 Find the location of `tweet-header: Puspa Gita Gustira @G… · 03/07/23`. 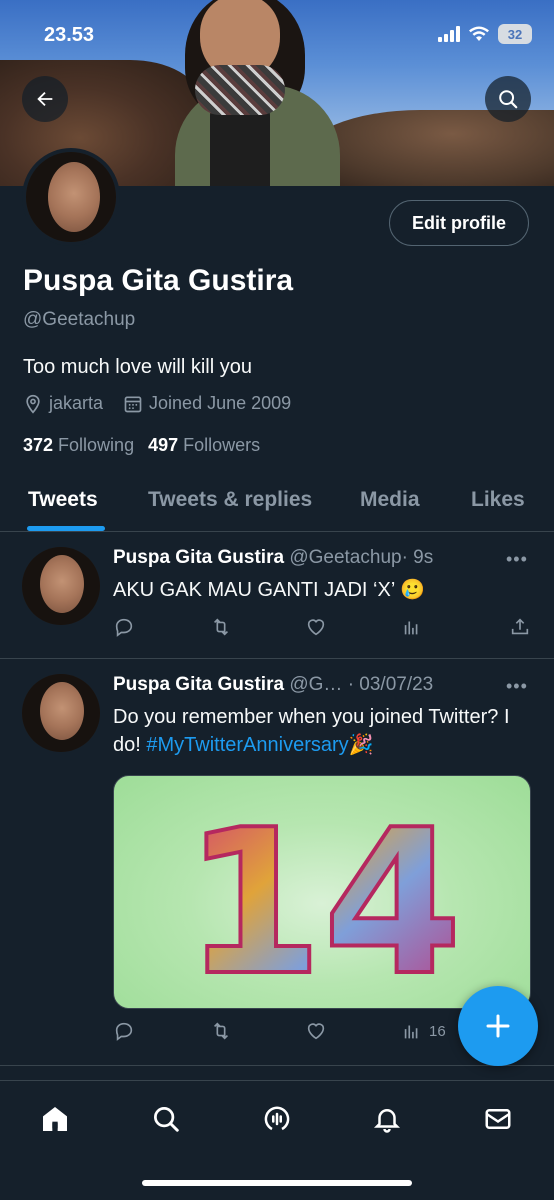

tweet-header: Puspa Gita Gustira @G… · 03/07/23 is located at coordinates (273, 685).